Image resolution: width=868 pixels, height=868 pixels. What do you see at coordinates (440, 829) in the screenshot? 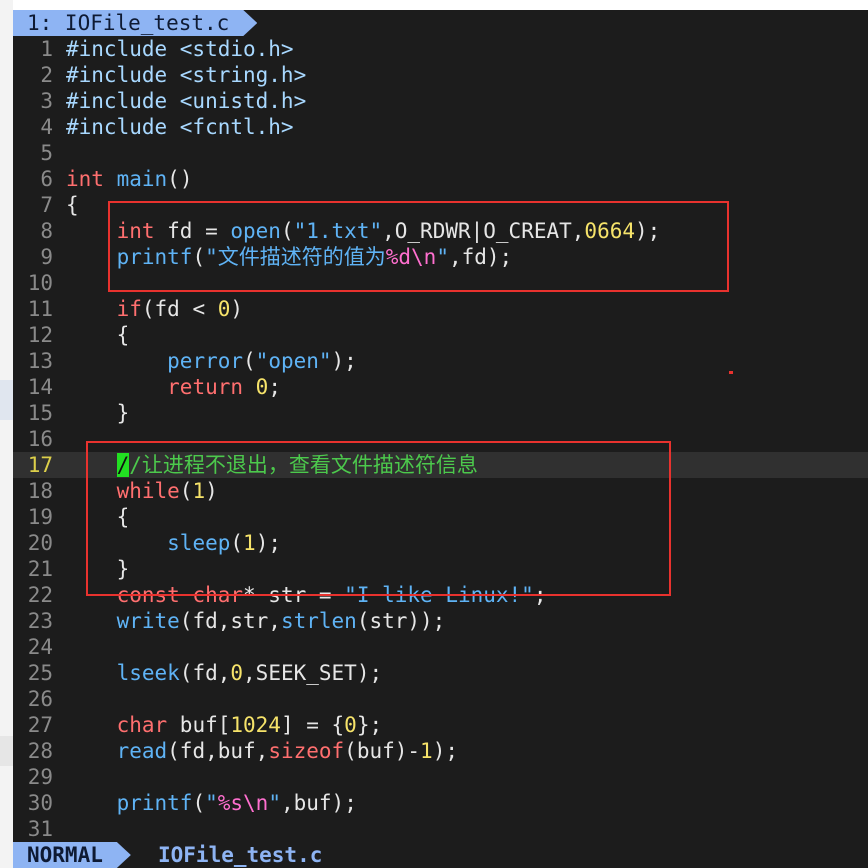
I see `code-line: 31` at bounding box center [440, 829].